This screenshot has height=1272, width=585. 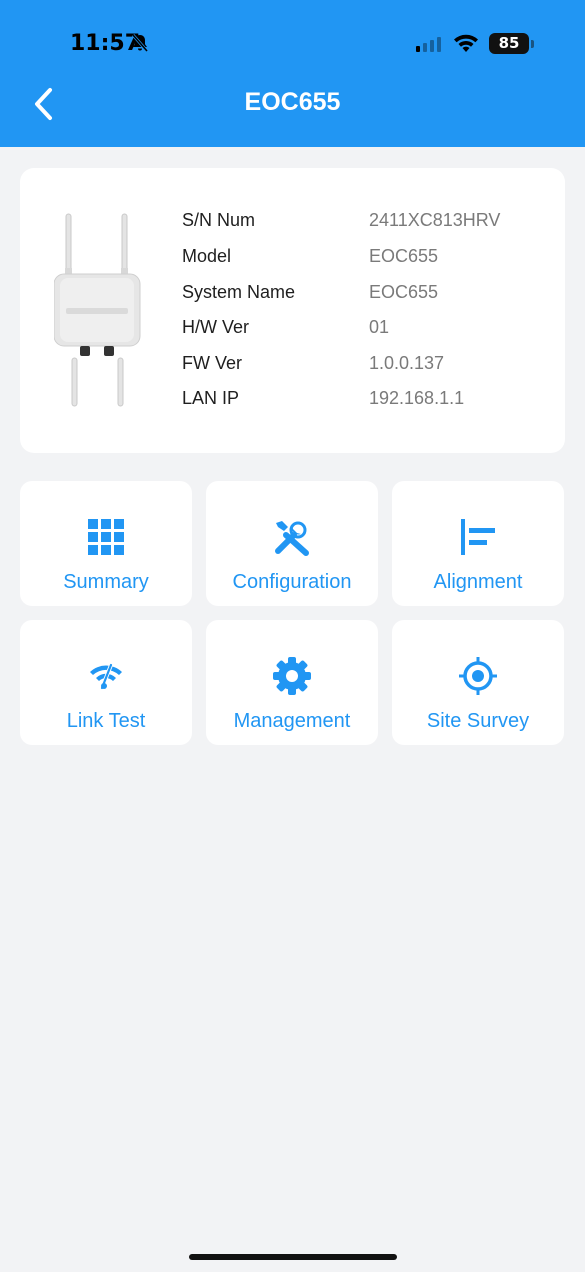 What do you see at coordinates (211, 398) in the screenshot?
I see `info-label: LAN IP` at bounding box center [211, 398].